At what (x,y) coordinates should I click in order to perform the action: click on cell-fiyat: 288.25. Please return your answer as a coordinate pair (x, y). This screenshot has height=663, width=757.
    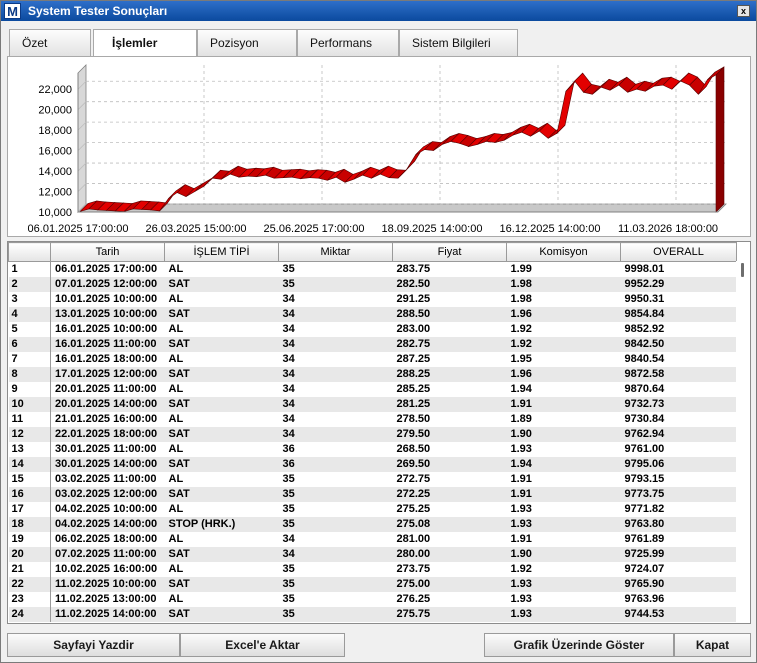
    Looking at the image, I should click on (449, 374).